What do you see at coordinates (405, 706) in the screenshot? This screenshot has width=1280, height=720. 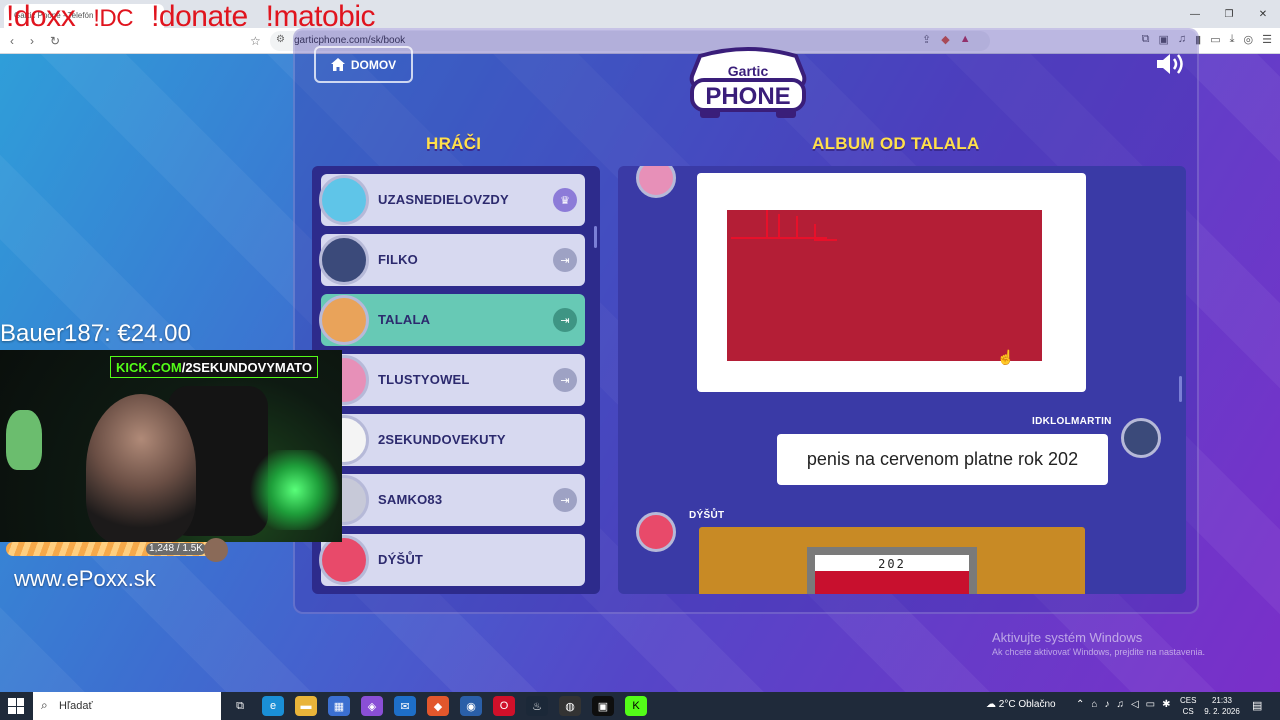 I see `mail-icon: ✉` at bounding box center [405, 706].